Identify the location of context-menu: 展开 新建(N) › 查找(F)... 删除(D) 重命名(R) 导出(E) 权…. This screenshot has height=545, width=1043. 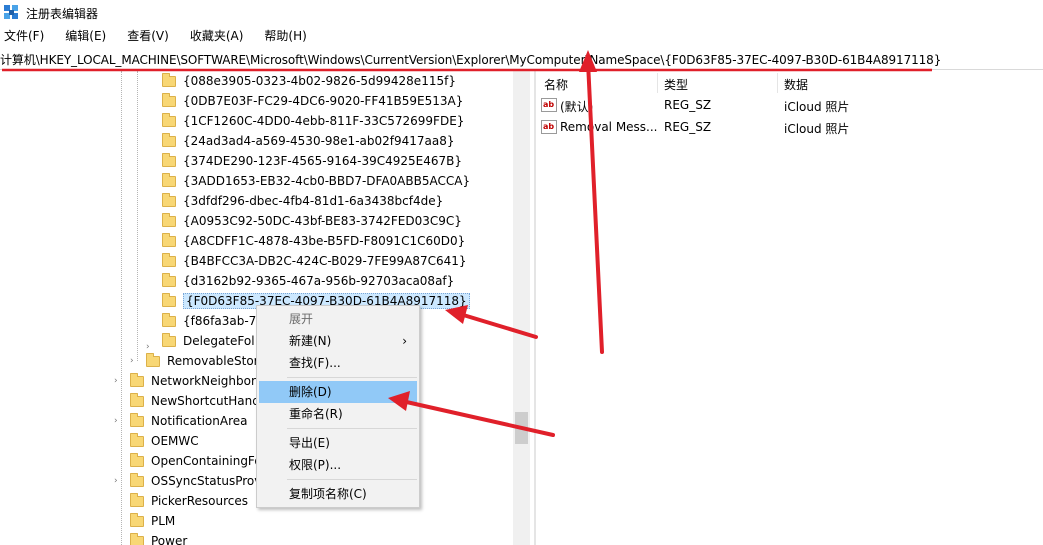
(338, 406).